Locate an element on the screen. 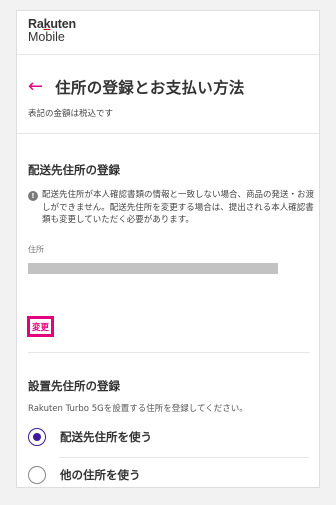 Image resolution: width=336 pixels, height=505 pixels. header-divider is located at coordinates (168, 54).